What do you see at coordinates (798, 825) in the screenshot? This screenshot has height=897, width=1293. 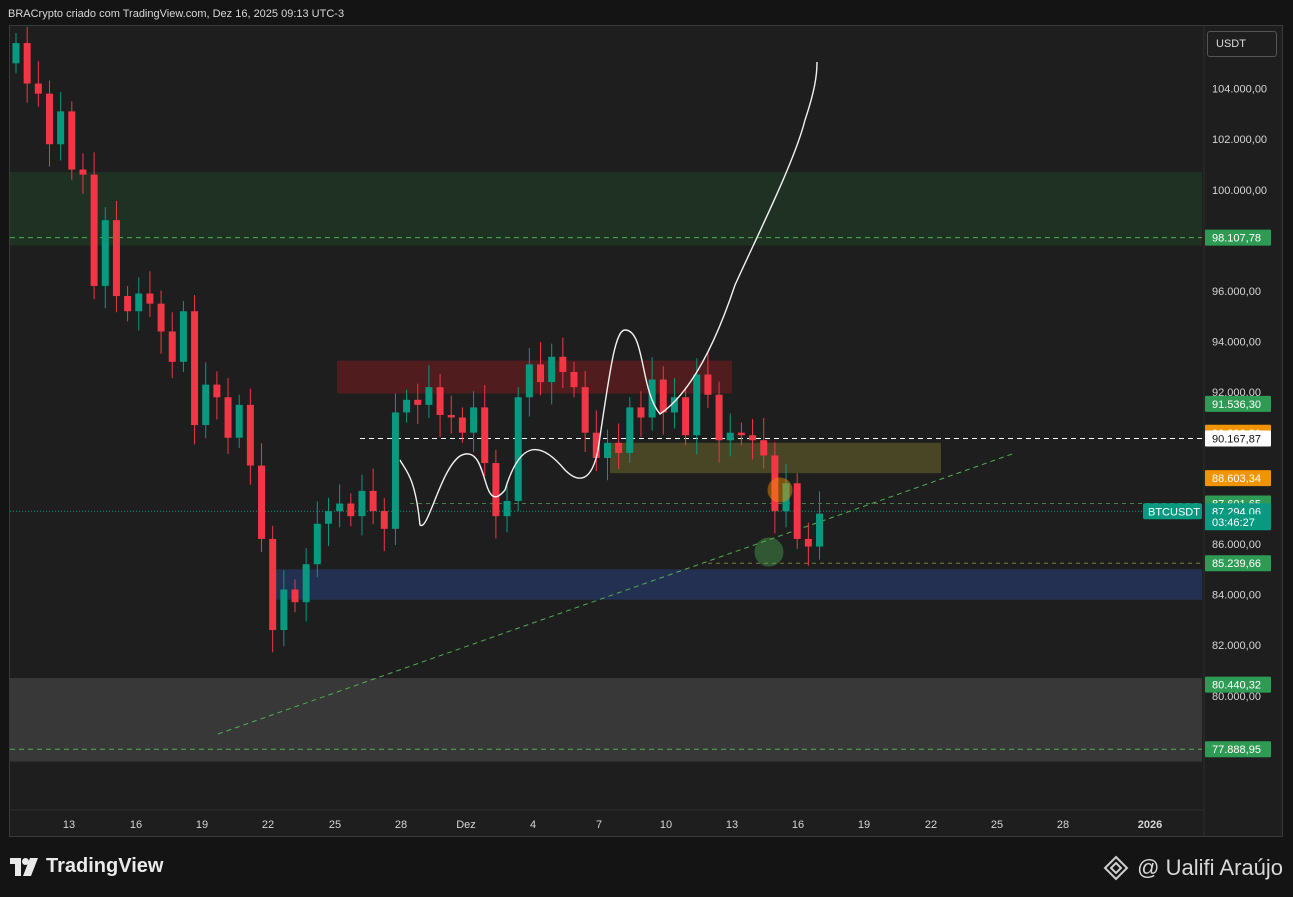 I see `x-tick-label: 16` at bounding box center [798, 825].